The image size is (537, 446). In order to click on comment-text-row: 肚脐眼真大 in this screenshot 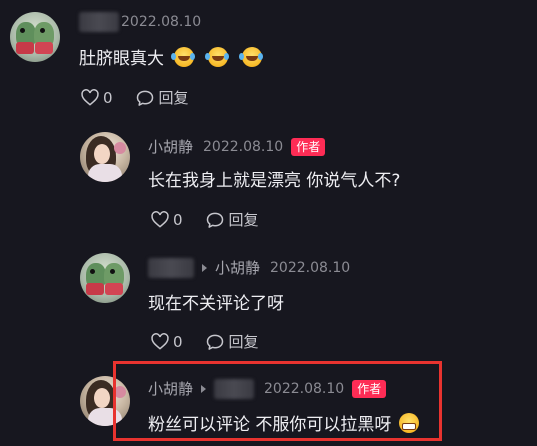, I will do `click(170, 56)`.